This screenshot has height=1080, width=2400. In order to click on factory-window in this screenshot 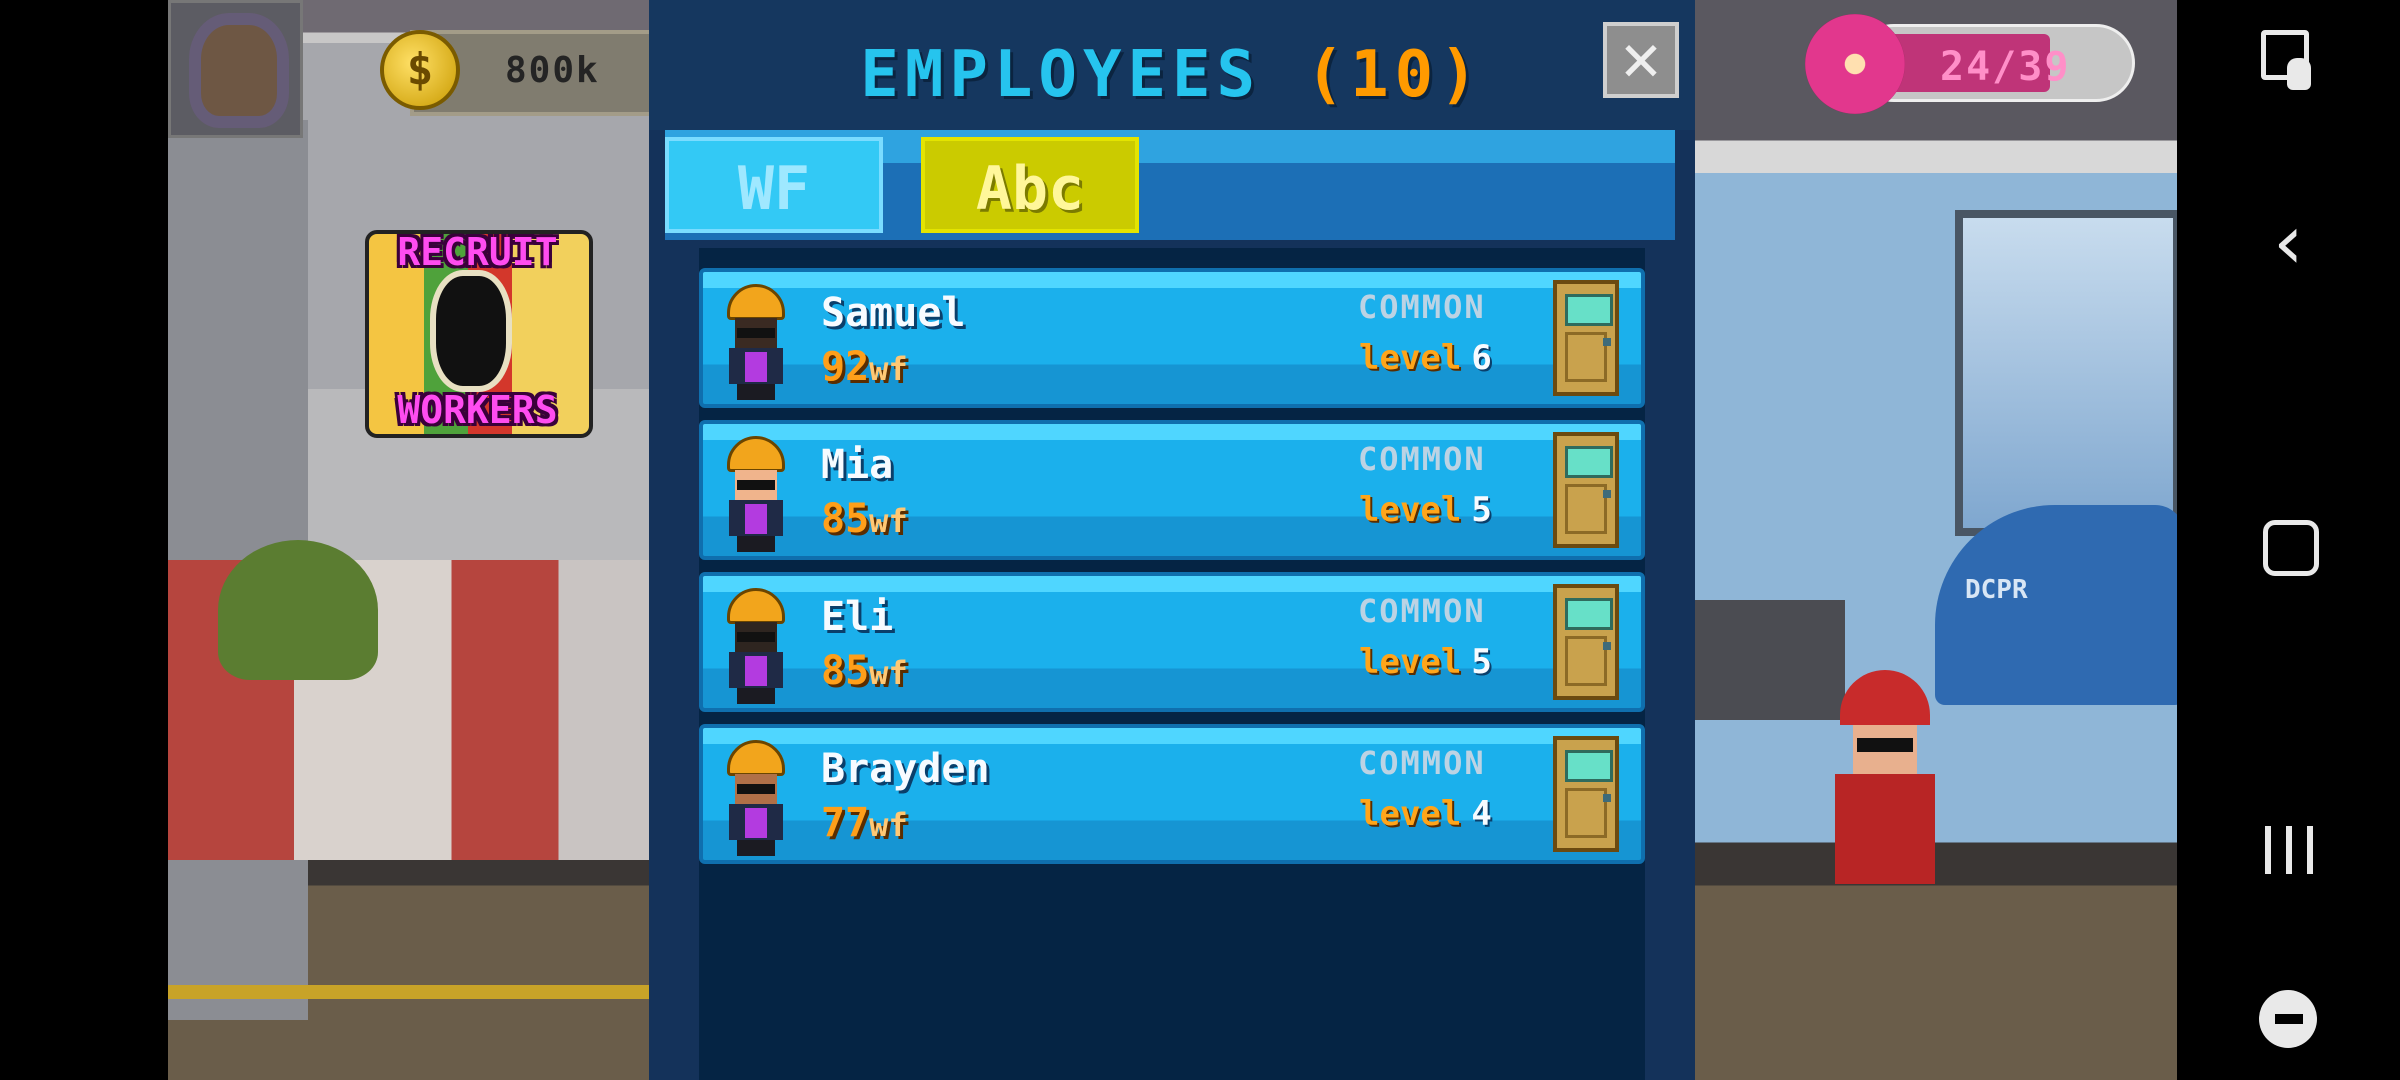, I will do `click(2066, 373)`.